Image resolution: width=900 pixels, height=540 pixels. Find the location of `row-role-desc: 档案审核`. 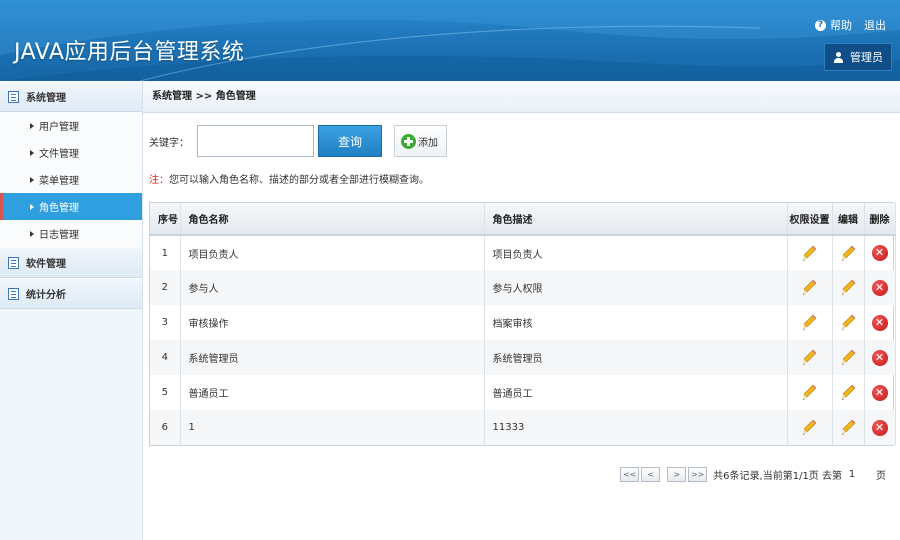

row-role-desc: 档案审核 is located at coordinates (636, 322).